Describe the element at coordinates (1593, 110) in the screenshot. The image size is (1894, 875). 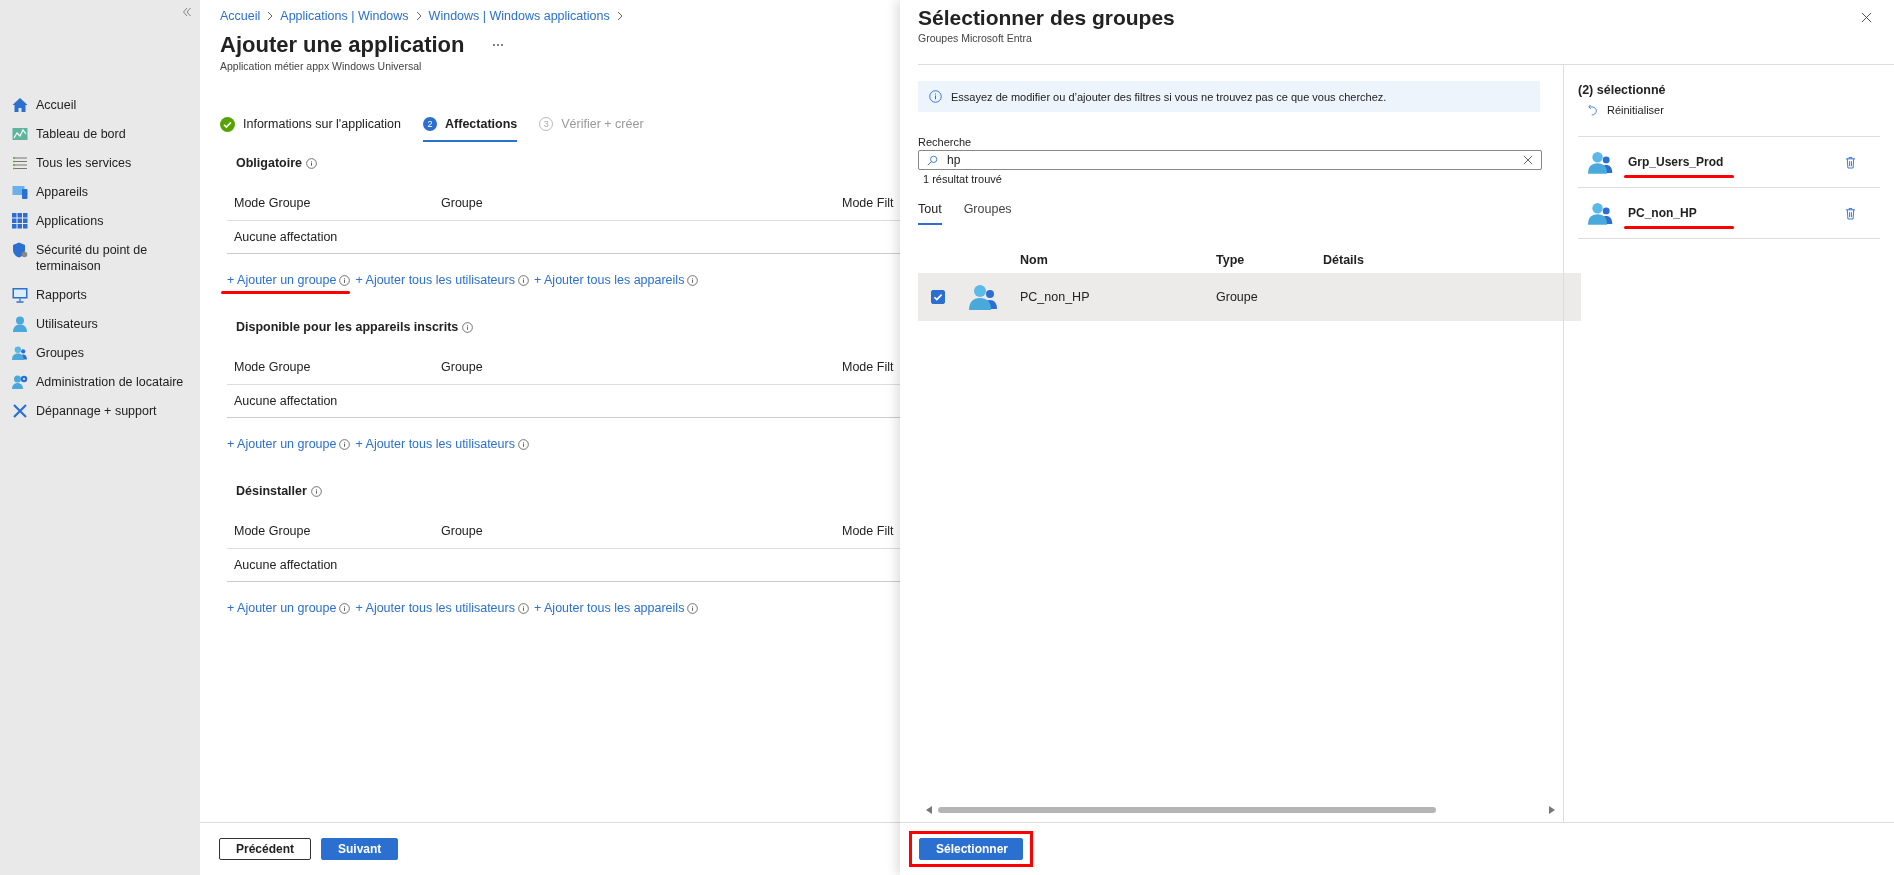
I see `undo-icon` at that location.